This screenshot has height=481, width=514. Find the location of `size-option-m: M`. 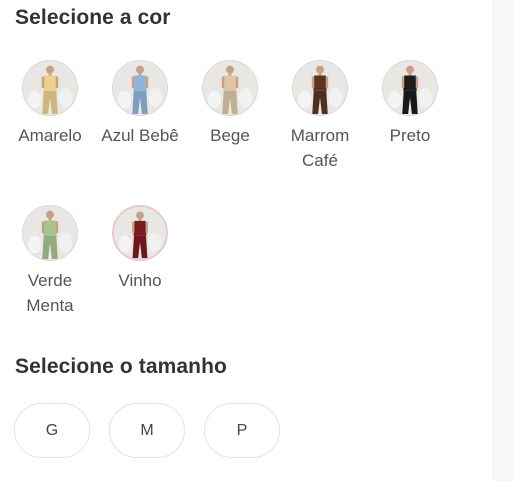

size-option-m: M is located at coordinates (147, 430).